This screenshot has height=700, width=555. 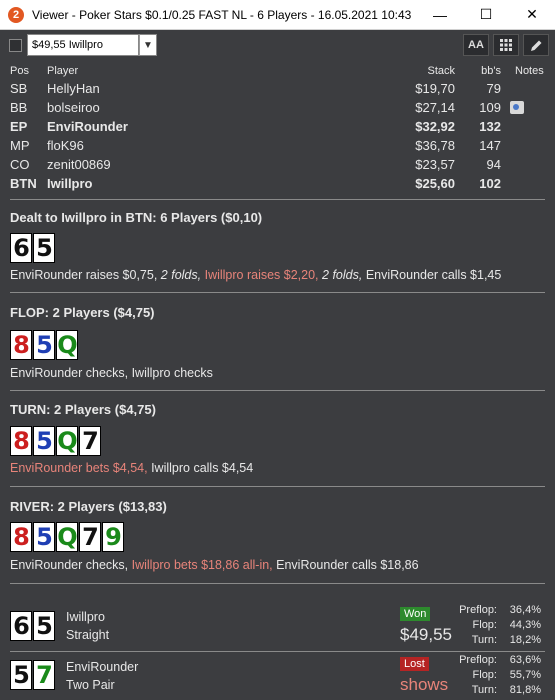 What do you see at coordinates (23, 183) in the screenshot?
I see `player-pos: BTN` at bounding box center [23, 183].